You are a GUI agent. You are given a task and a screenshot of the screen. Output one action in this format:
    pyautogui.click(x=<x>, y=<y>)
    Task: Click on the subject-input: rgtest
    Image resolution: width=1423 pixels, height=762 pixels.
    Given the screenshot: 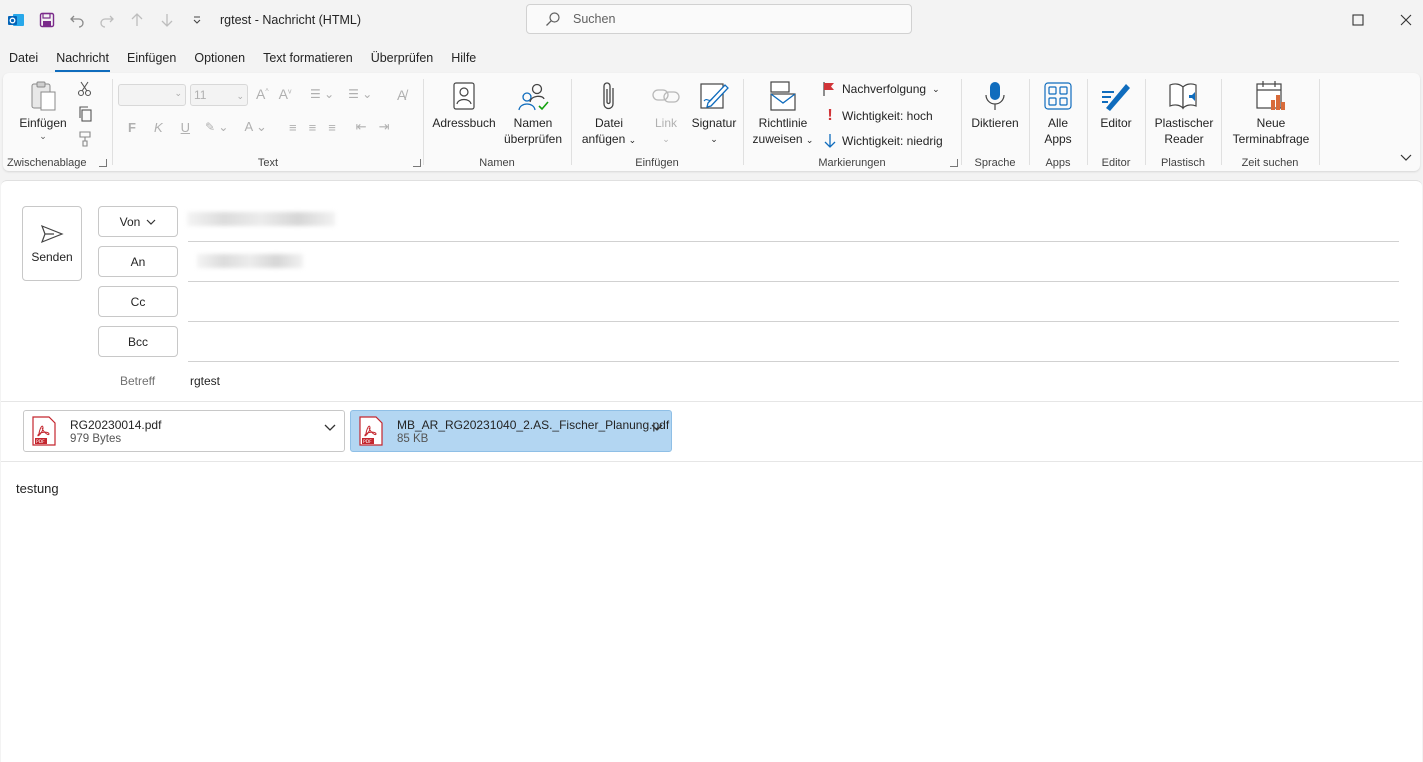 What is the action you would take?
    pyautogui.click(x=205, y=381)
    